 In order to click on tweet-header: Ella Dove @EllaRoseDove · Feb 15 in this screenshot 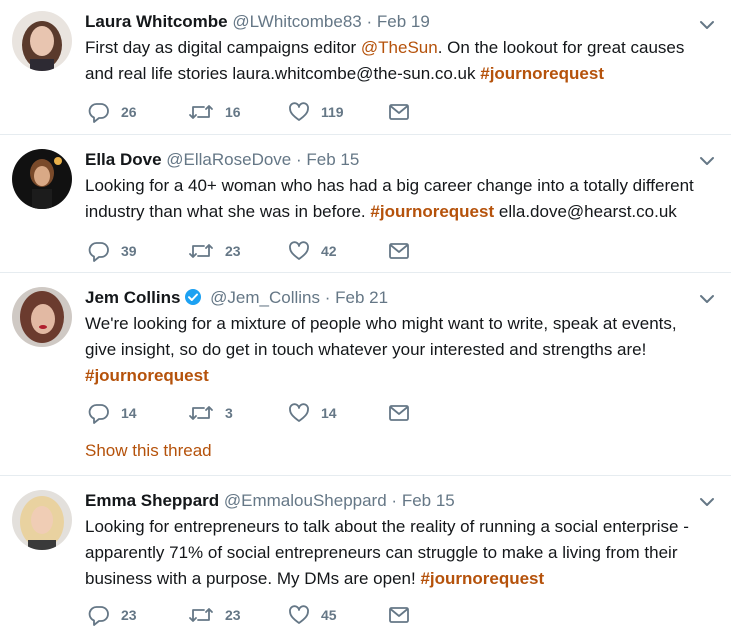, I will do `click(222, 160)`.